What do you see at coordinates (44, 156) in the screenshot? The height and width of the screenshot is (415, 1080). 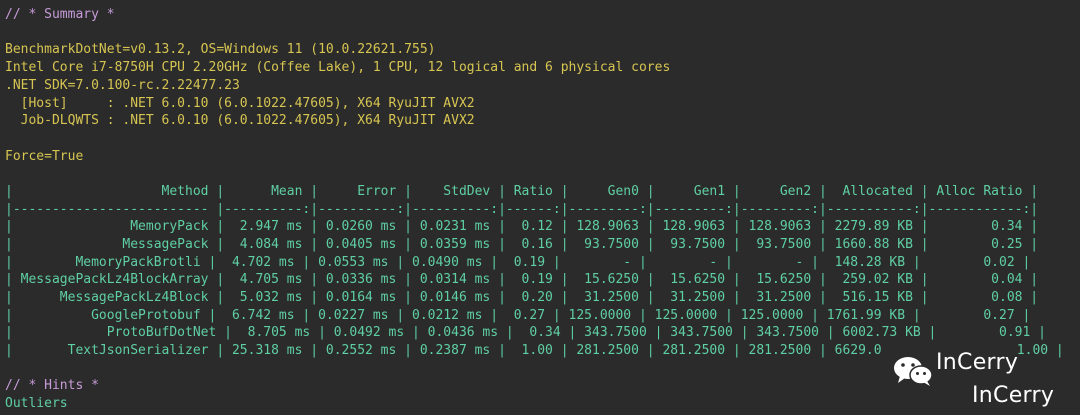 I see `env-force: Force=True` at bounding box center [44, 156].